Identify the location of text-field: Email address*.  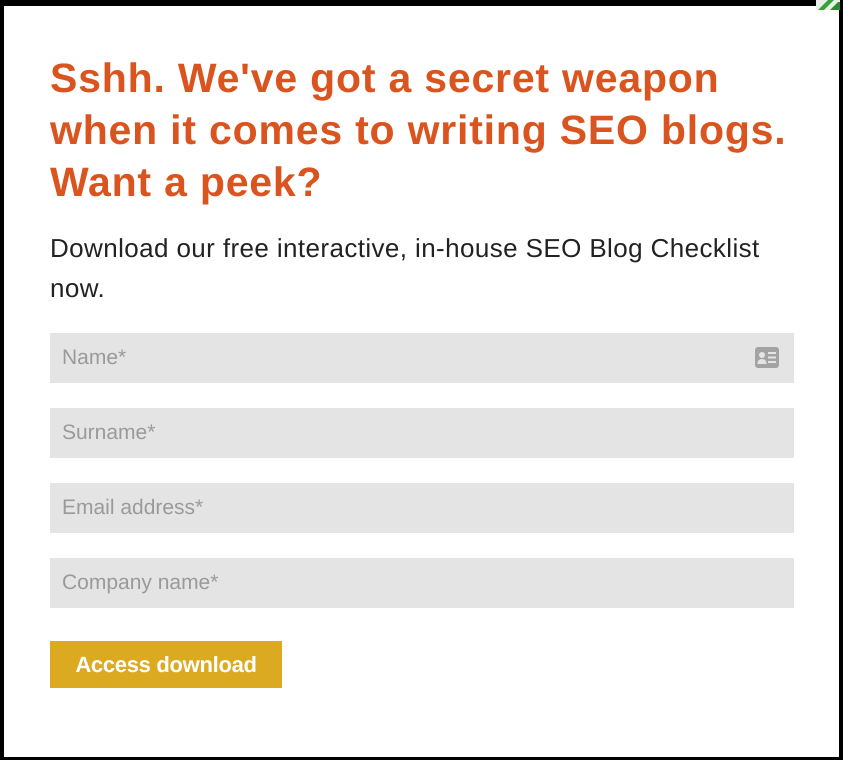
(422, 508).